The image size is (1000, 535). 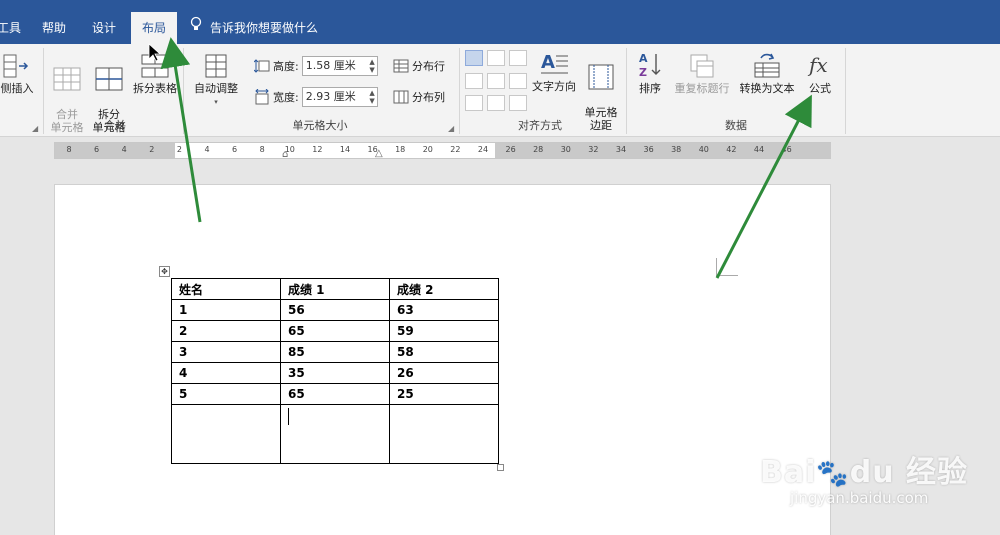 What do you see at coordinates (371, 66) in the screenshot?
I see `height-spinner-icon: ▲ ▼` at bounding box center [371, 66].